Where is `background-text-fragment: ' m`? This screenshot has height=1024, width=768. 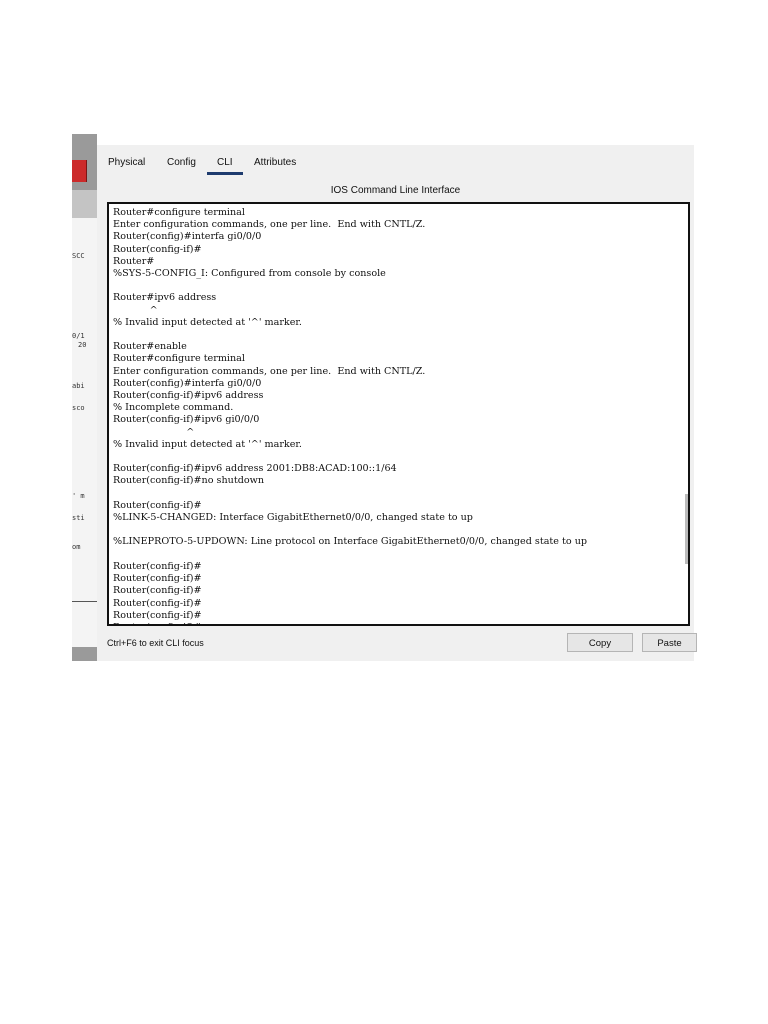
background-text-fragment: ' m is located at coordinates (78, 496).